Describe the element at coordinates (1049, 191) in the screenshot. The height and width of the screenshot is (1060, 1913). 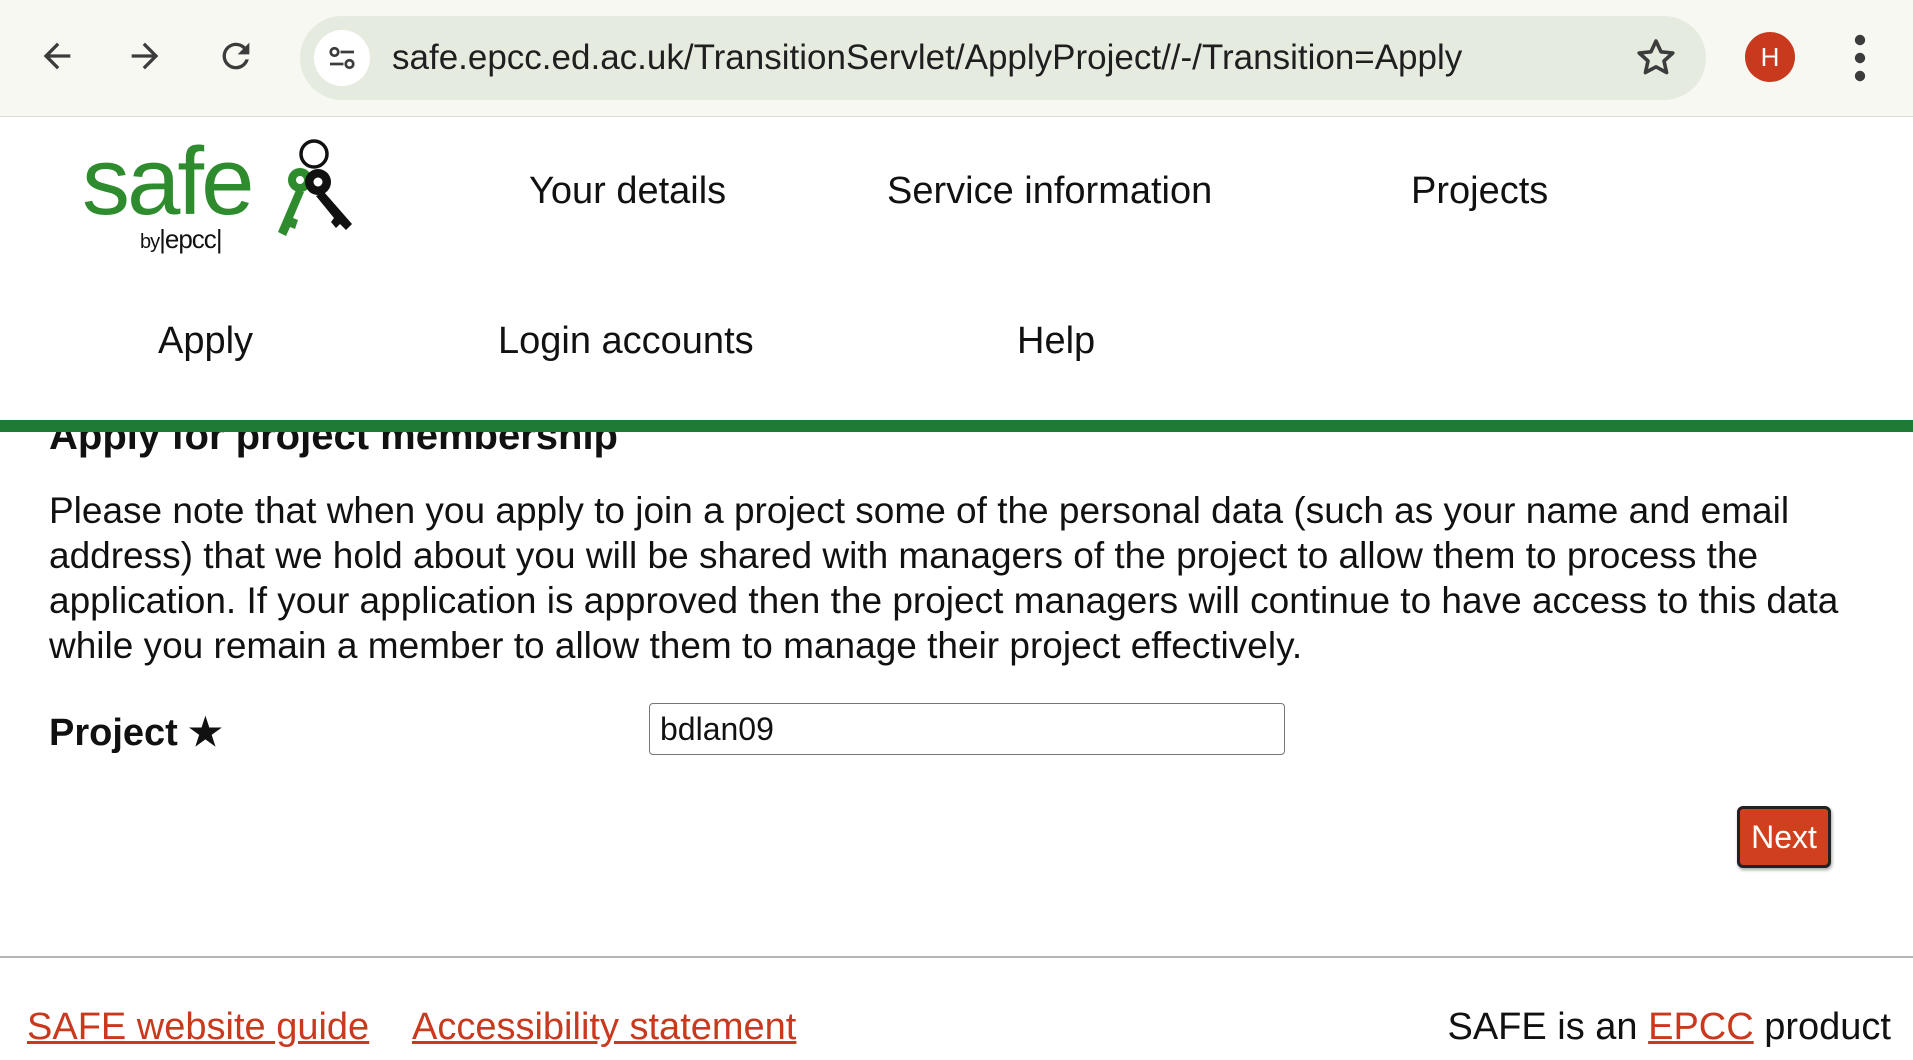
I see `nav-item-service-information: Service information` at that location.